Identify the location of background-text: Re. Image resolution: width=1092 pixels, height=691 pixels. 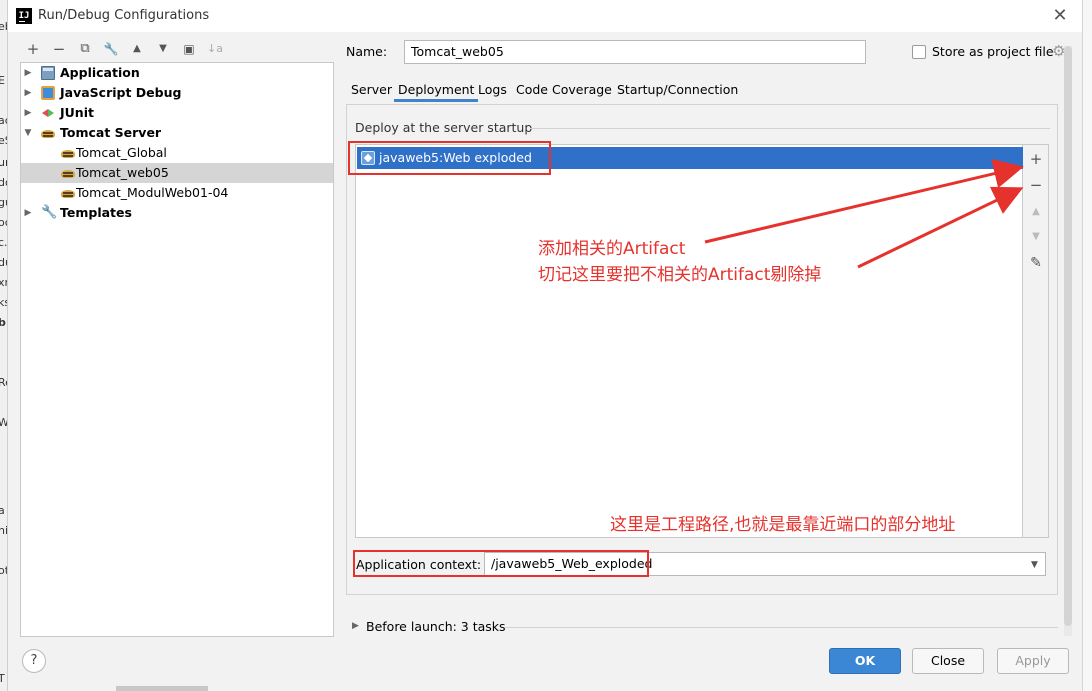
(3, 382).